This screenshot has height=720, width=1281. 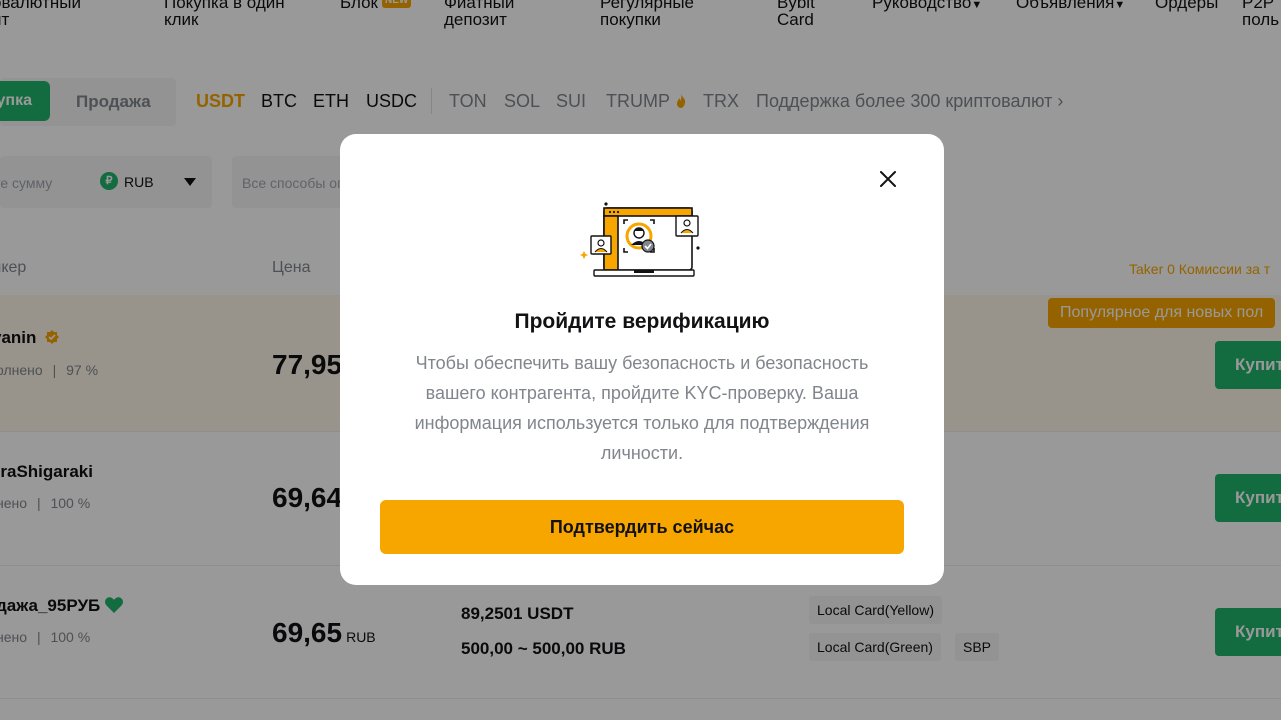 I want to click on close-icon, so click(x=888, y=179).